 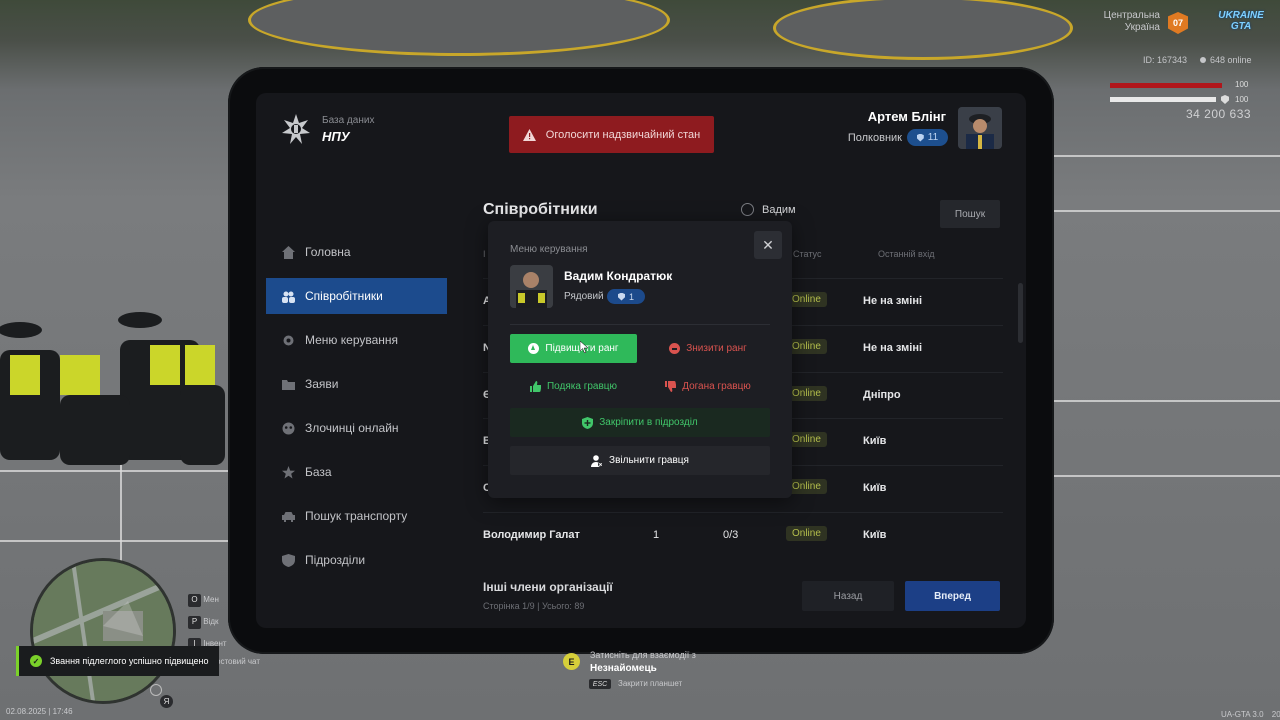 What do you see at coordinates (352, 428) in the screenshot?
I see `sidebar-item-label: Злочинці онлайн` at bounding box center [352, 428].